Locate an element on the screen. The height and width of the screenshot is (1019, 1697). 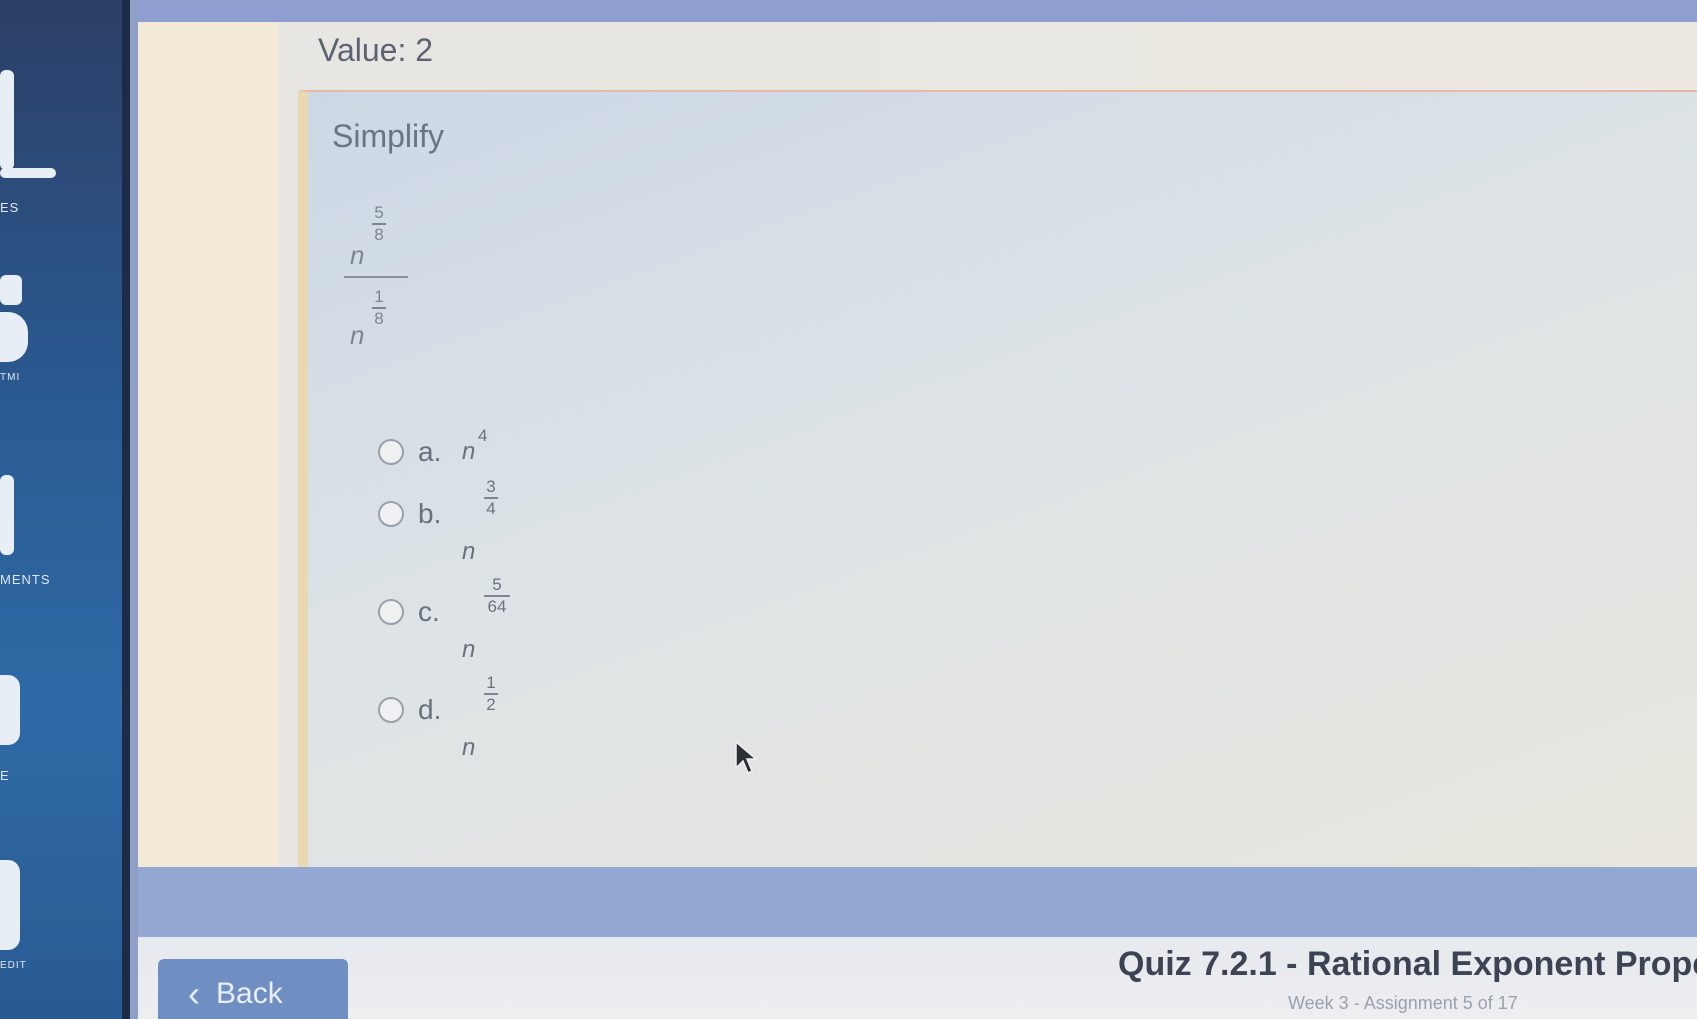
denominator-exponent: 1 8 is located at coordinates (379, 308).